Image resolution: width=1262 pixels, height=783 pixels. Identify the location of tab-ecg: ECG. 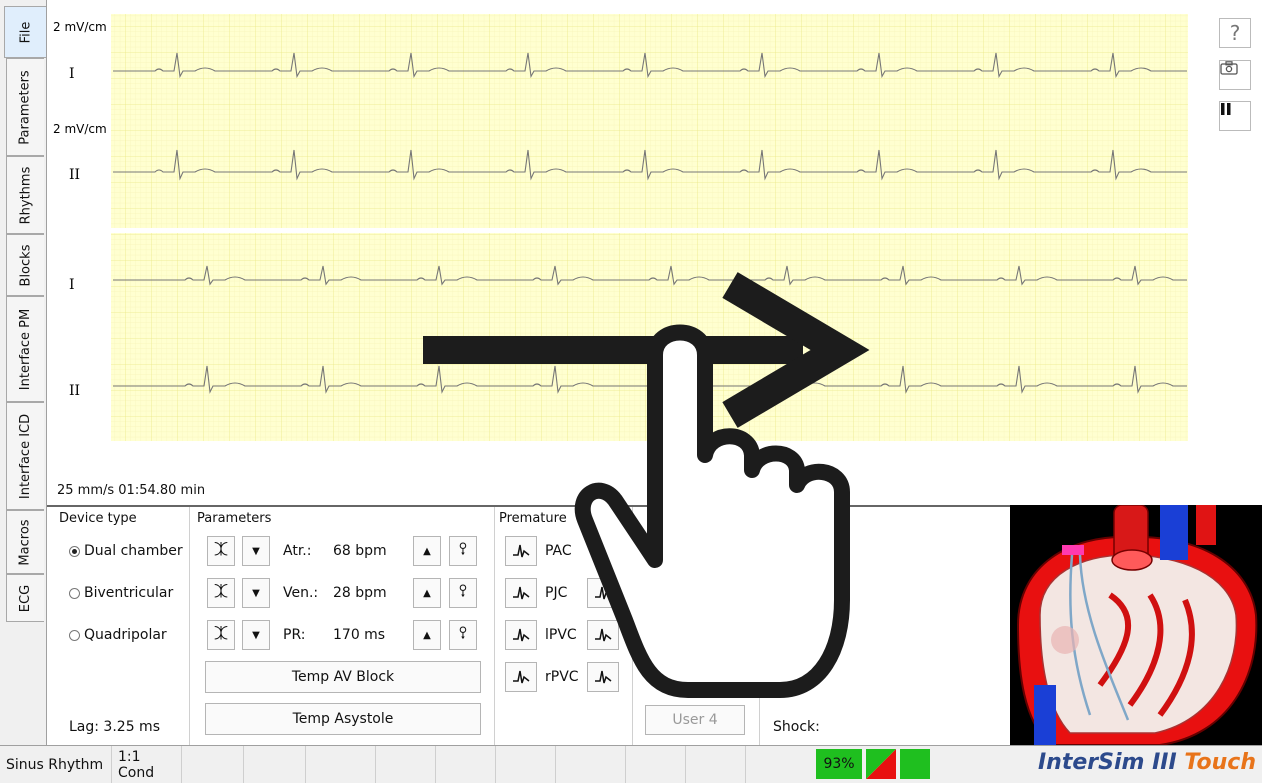
(25, 598).